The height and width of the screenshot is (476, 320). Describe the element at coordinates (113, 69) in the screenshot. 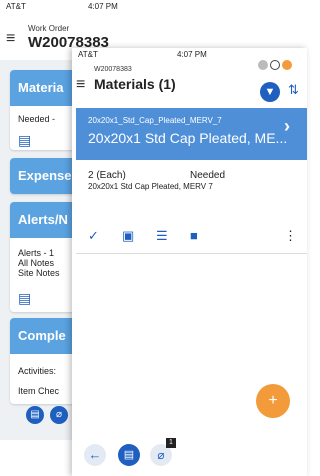

I see `work-order-id: W20078383` at that location.